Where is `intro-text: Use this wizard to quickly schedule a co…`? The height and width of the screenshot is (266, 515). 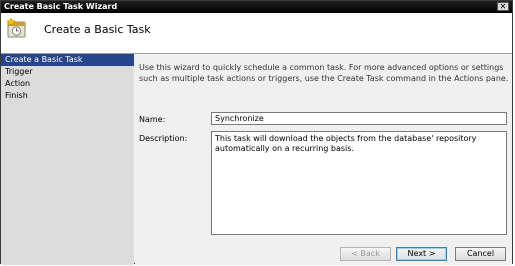 intro-text: Use this wizard to quickly schedule a co… is located at coordinates (324, 73).